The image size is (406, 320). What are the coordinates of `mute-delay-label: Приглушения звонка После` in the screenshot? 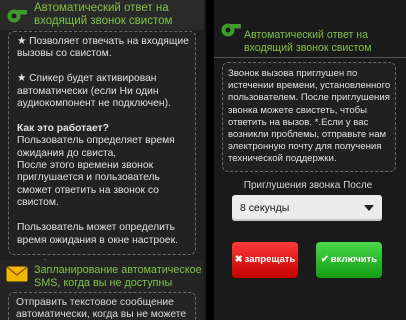 It's located at (308, 185).